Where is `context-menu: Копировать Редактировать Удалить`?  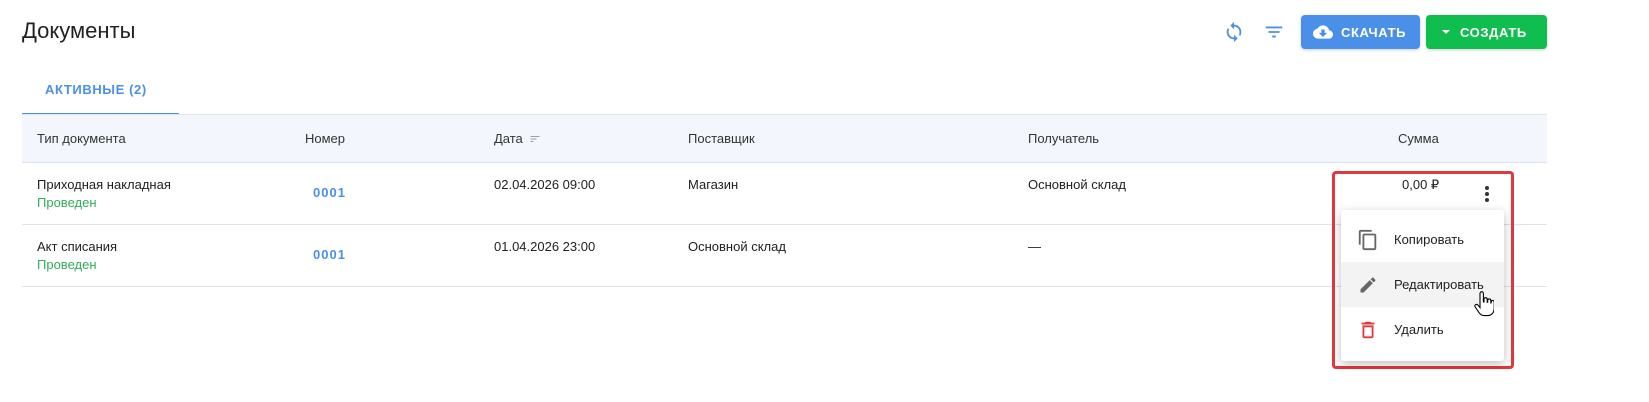 context-menu: Копировать Редактировать Удалить is located at coordinates (1422, 285).